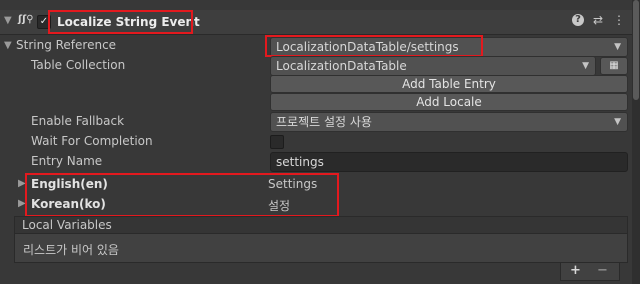 The image size is (640, 284). What do you see at coordinates (78, 121) in the screenshot?
I see `enable-fallback-label: Enable Fallback` at bounding box center [78, 121].